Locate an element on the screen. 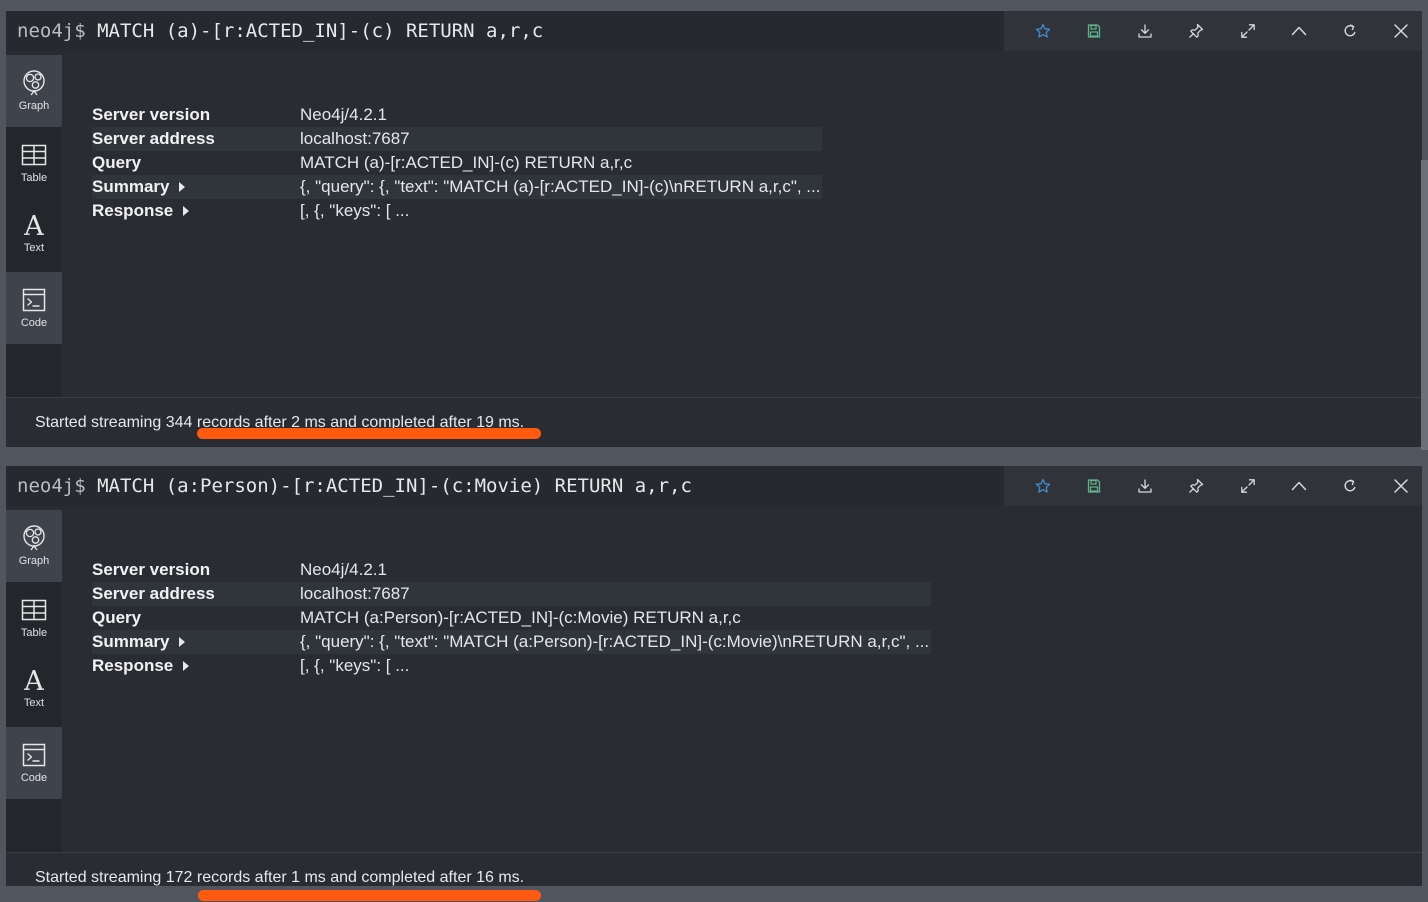 The width and height of the screenshot is (1428, 902). view-sidebar: Graph Table A Text Code is located at coordinates (34, 681).